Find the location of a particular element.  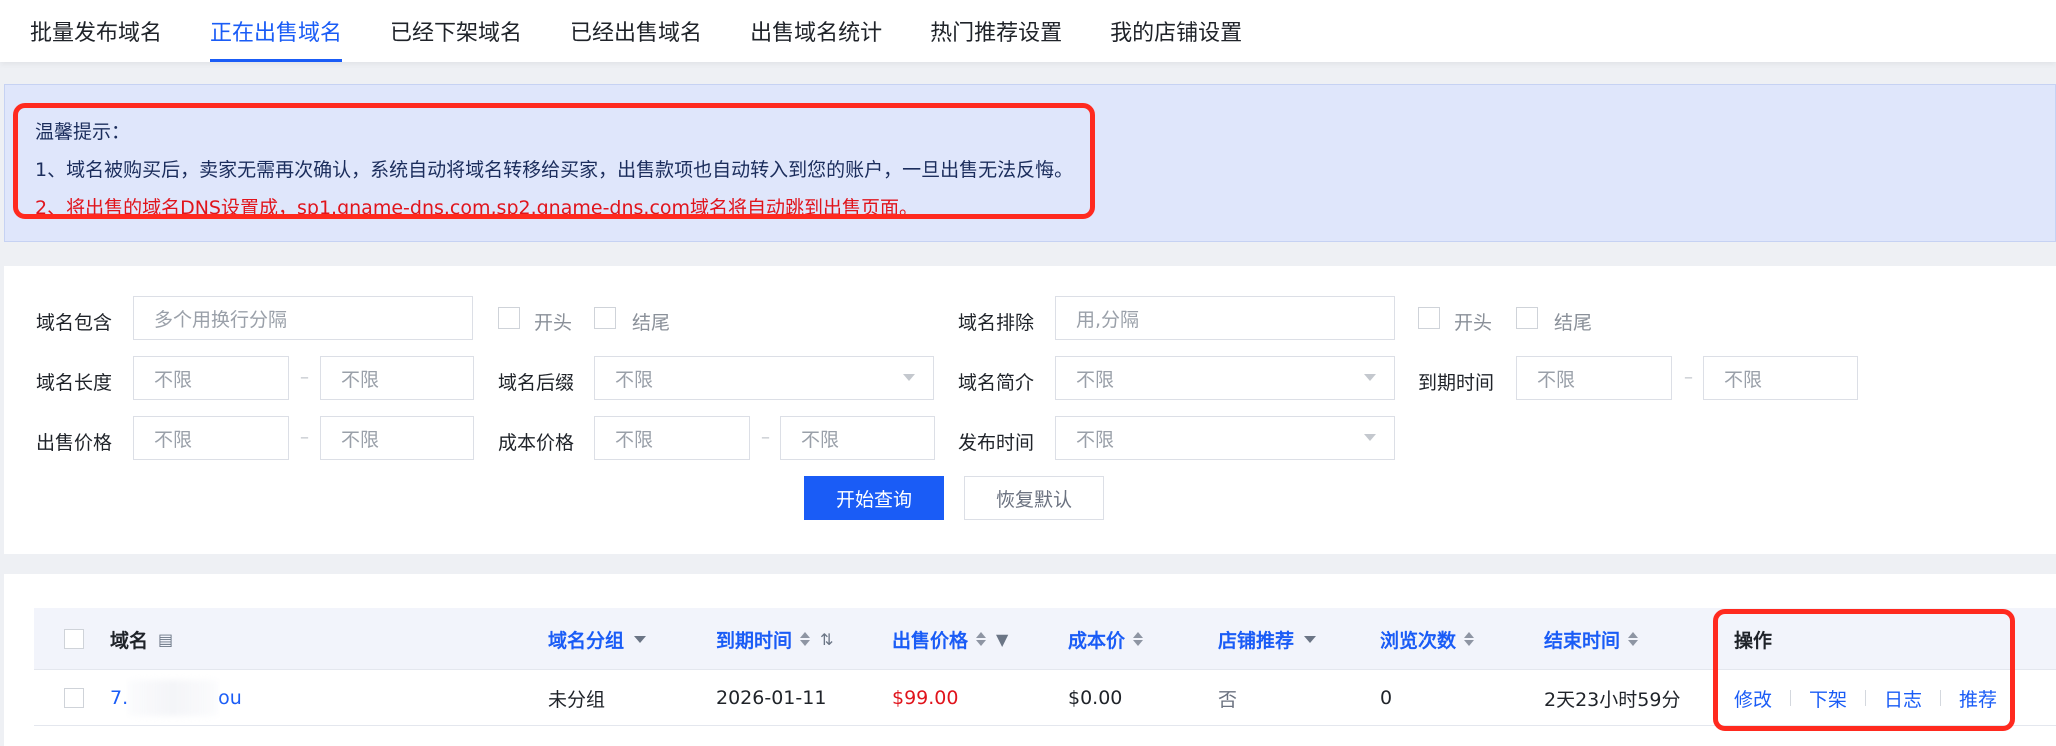

length-label: 域名长度 is located at coordinates (74, 383).